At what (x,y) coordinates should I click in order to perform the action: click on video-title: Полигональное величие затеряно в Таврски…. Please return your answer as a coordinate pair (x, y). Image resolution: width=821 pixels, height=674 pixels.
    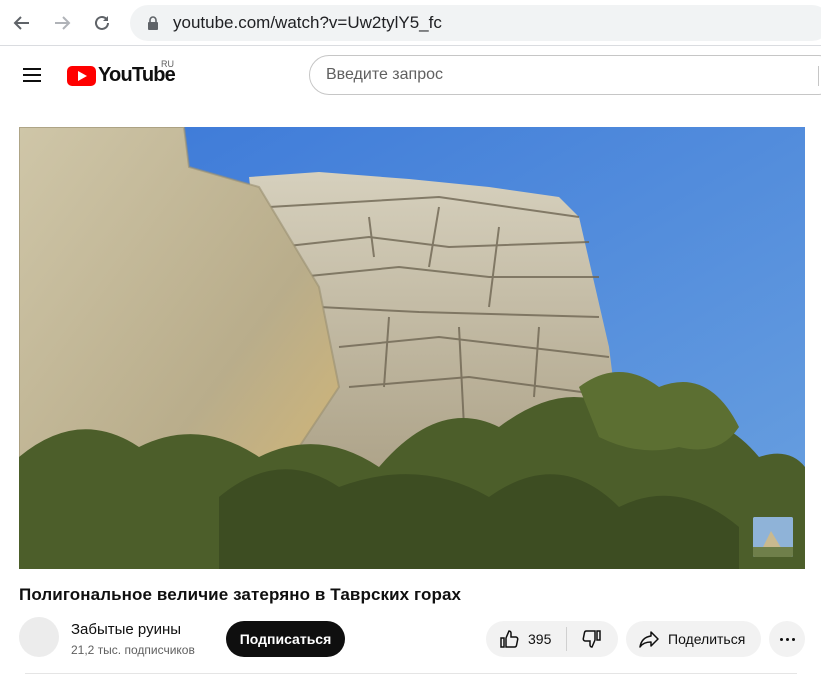
    Looking at the image, I should click on (240, 594).